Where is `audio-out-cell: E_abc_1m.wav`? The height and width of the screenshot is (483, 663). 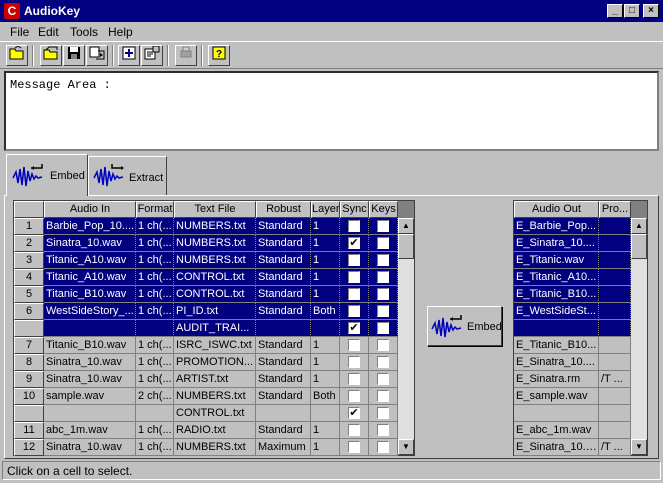 audio-out-cell: E_abc_1m.wav is located at coordinates (556, 430).